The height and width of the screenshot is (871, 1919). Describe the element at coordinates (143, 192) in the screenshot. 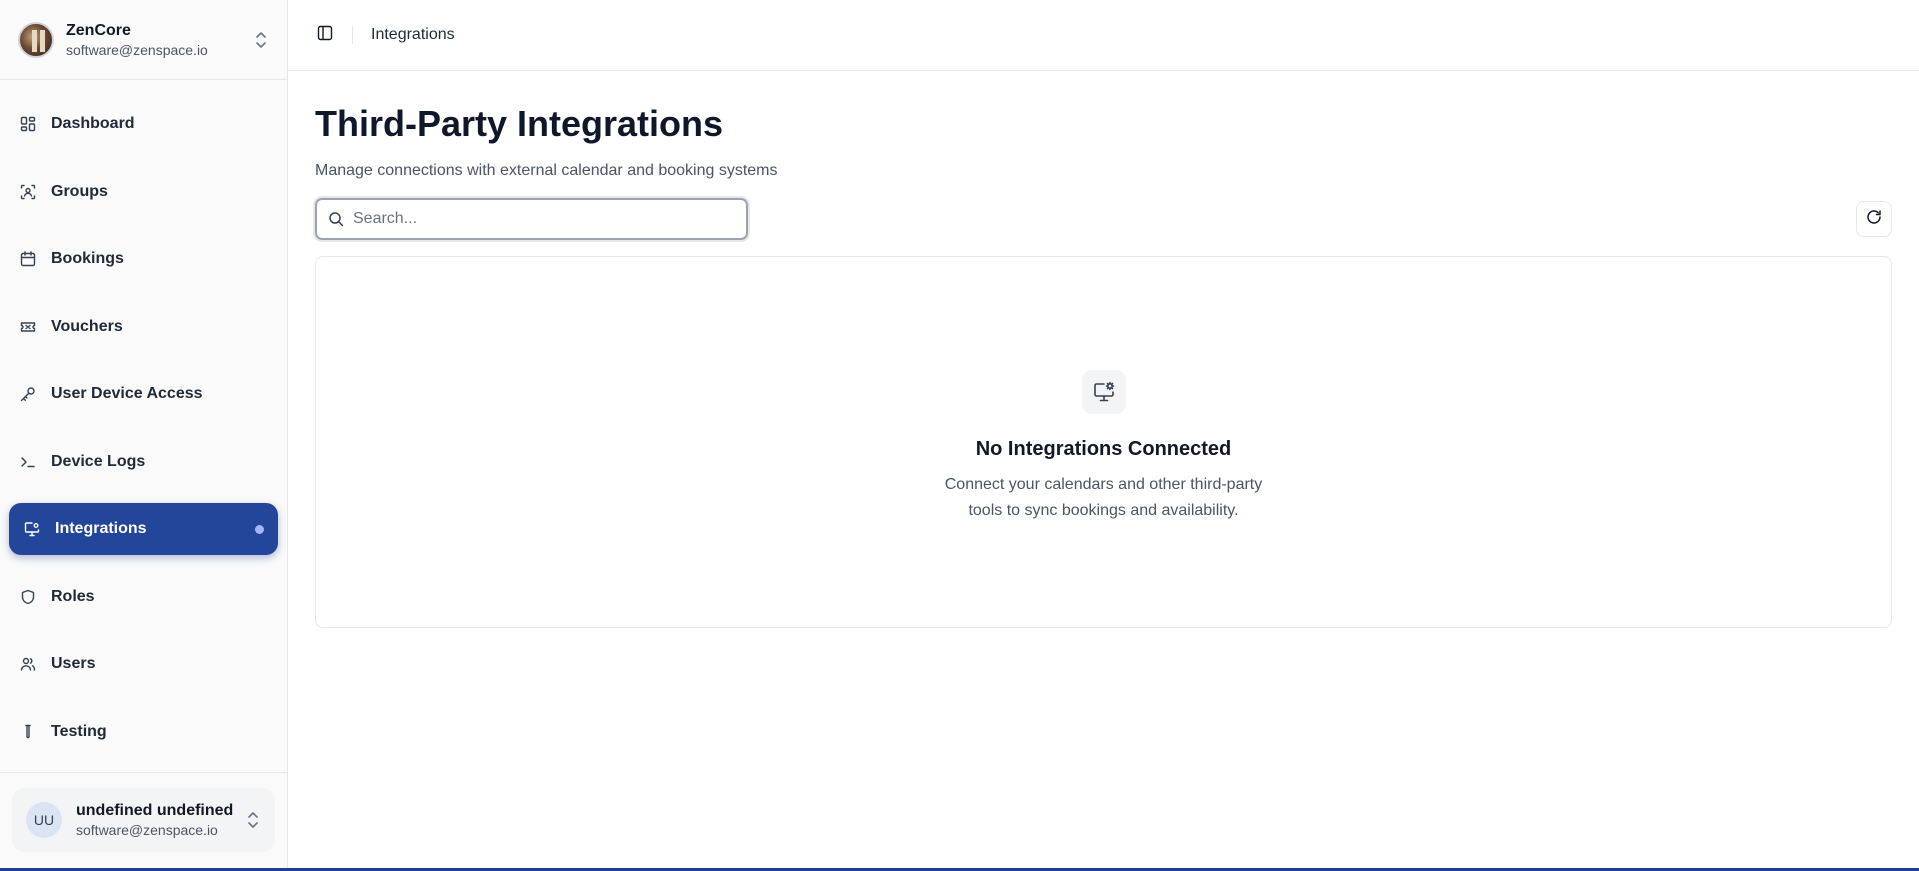

I see `sidebar-item-groups: Groups` at that location.